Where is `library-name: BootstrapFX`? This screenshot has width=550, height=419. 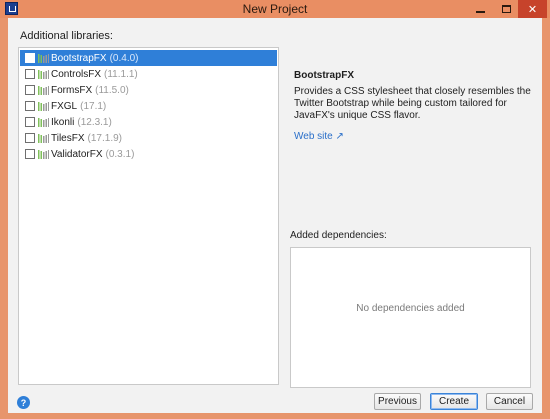
library-name: BootstrapFX is located at coordinates (79, 58).